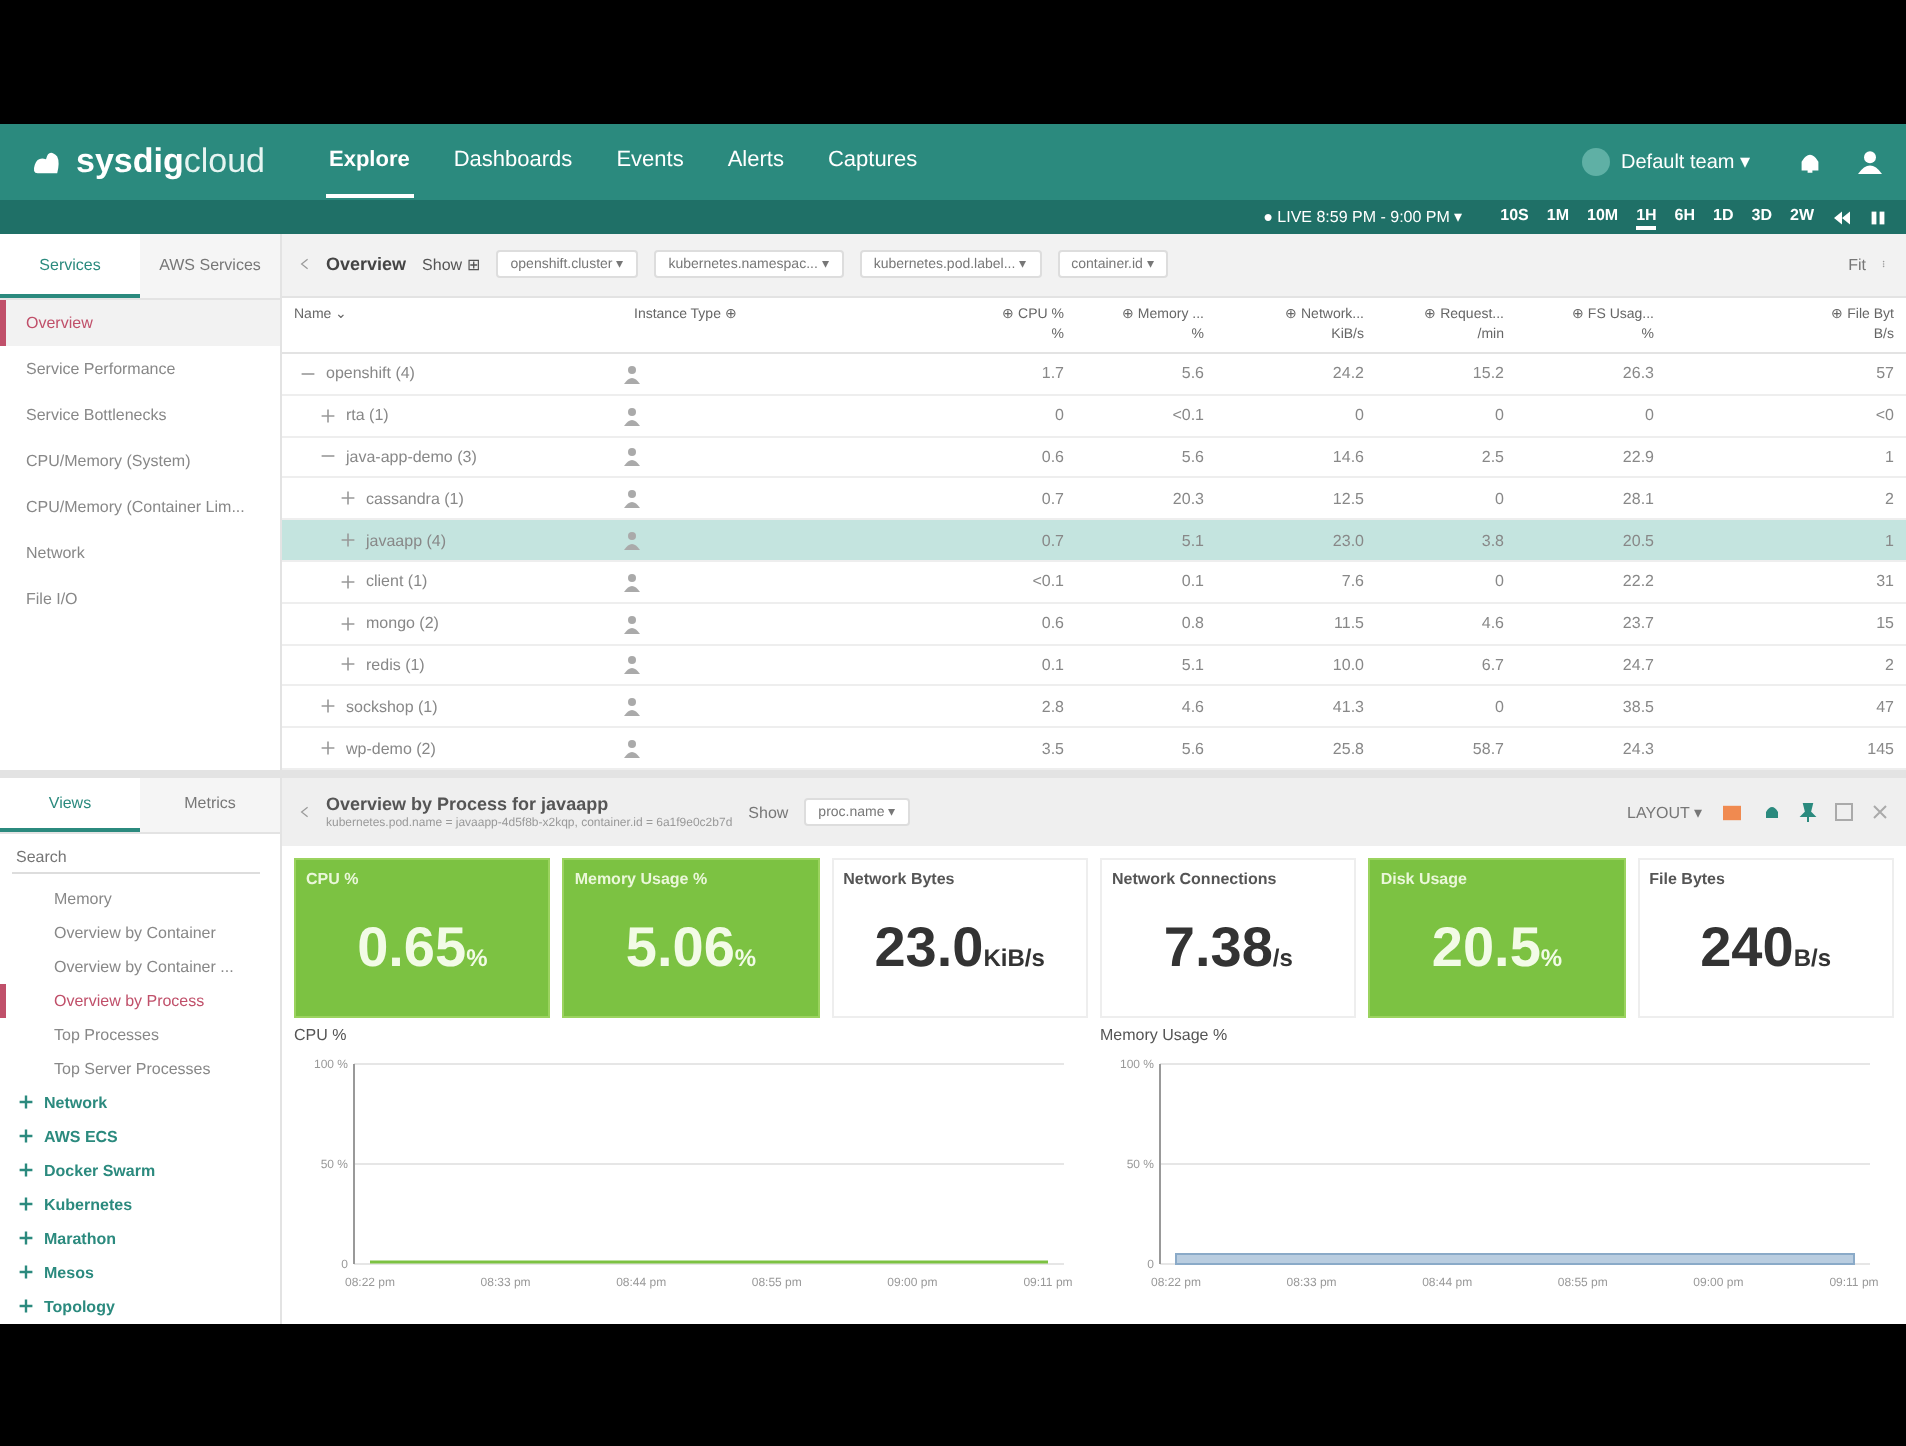  What do you see at coordinates (140, 1001) in the screenshot?
I see `view-item: Overview by Process` at bounding box center [140, 1001].